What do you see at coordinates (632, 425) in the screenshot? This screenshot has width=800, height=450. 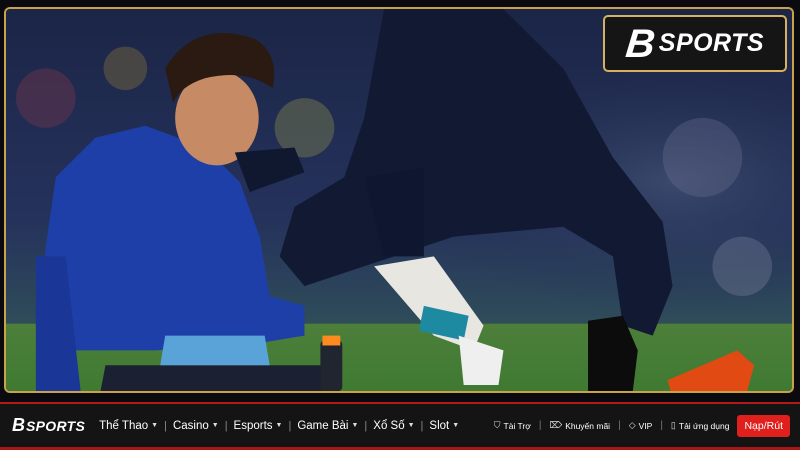 I see `diamond-icon: ◇` at bounding box center [632, 425].